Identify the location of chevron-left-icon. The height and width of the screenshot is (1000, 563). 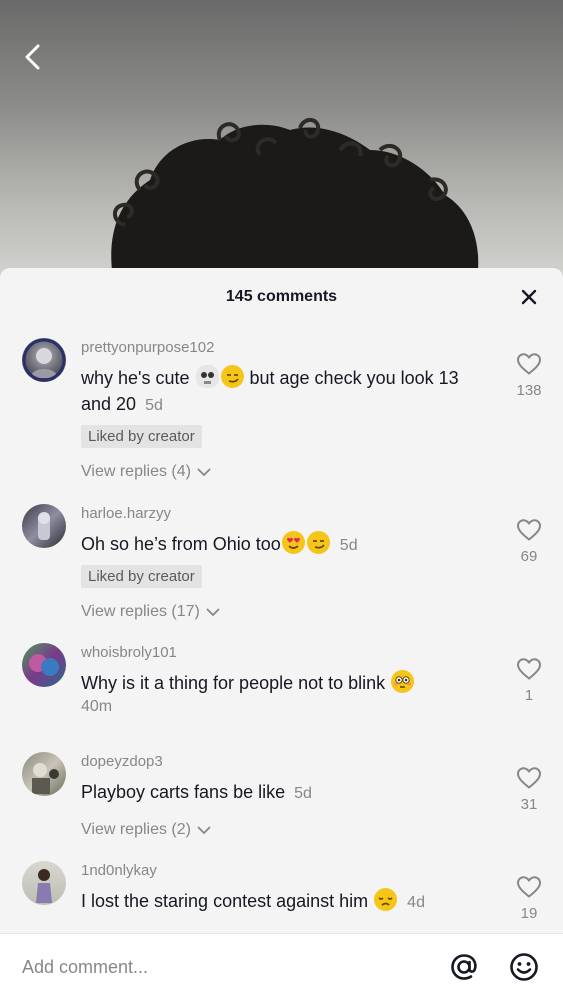
(32, 57).